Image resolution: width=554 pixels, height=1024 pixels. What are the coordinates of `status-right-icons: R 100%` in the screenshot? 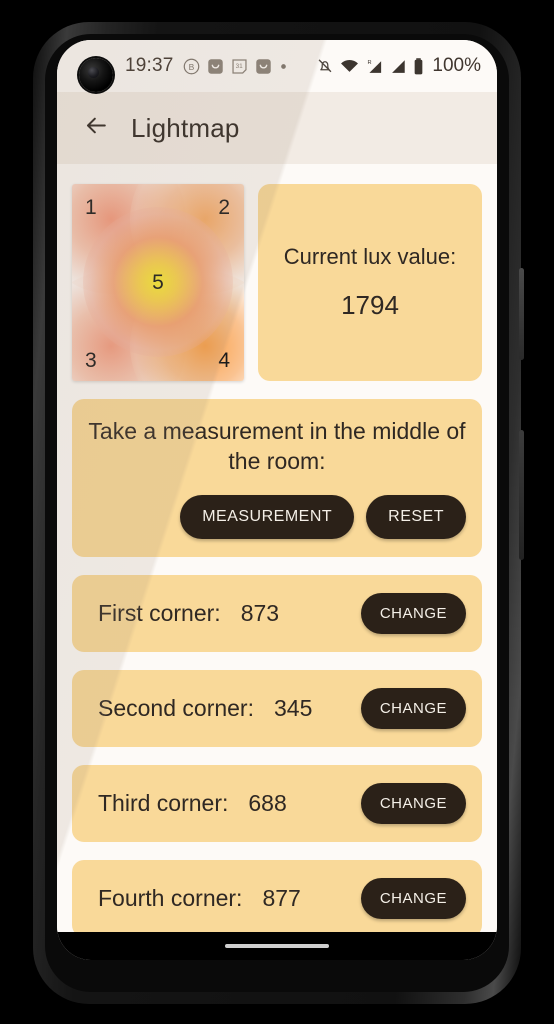 It's located at (398, 66).